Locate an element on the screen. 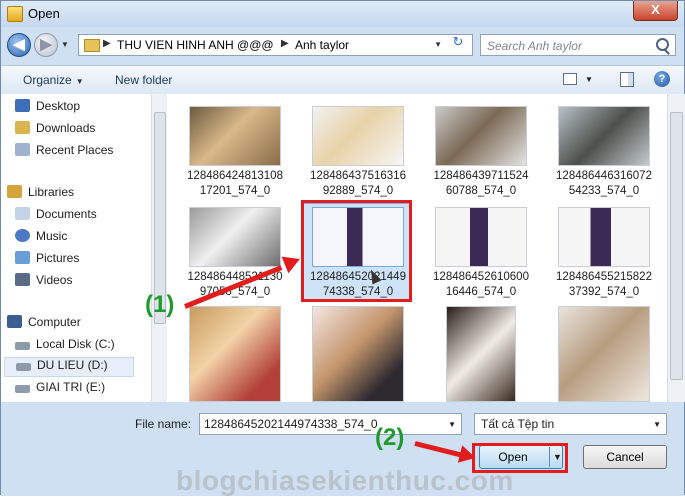 The image size is (685, 497). sidebar-item-label: Recent Places is located at coordinates (75, 150).